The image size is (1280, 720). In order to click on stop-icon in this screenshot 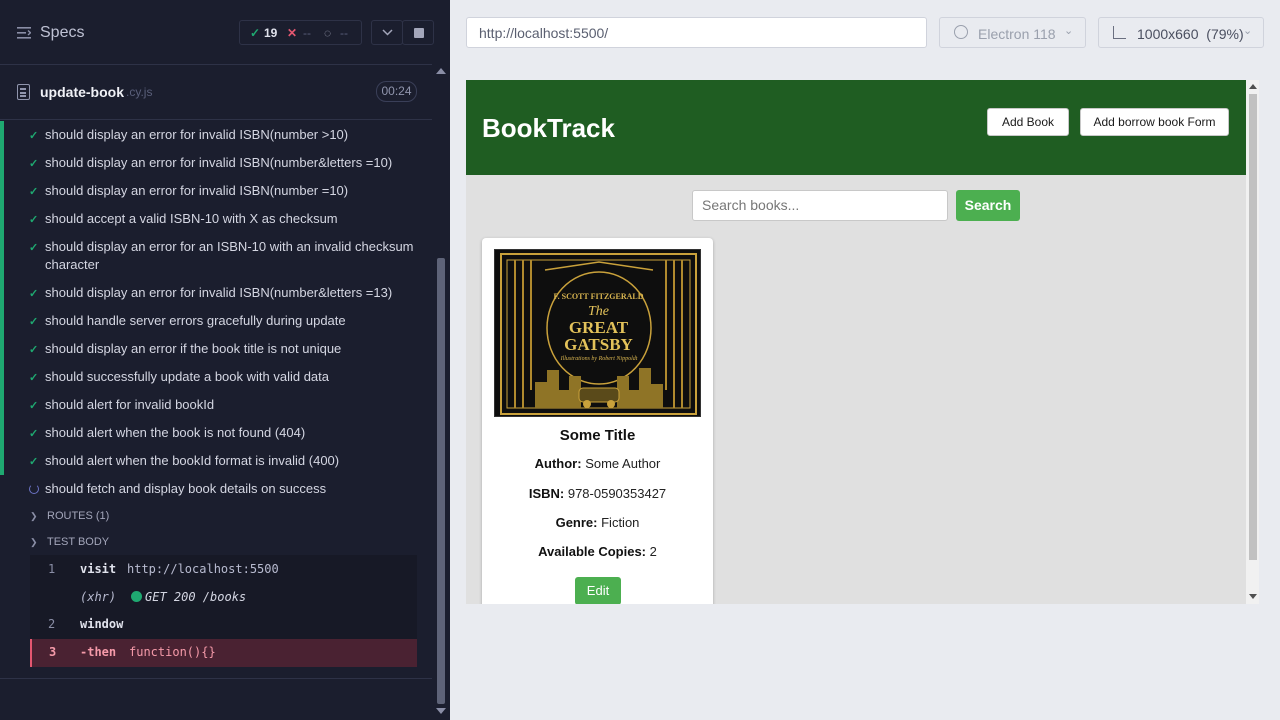, I will do `click(419, 33)`.